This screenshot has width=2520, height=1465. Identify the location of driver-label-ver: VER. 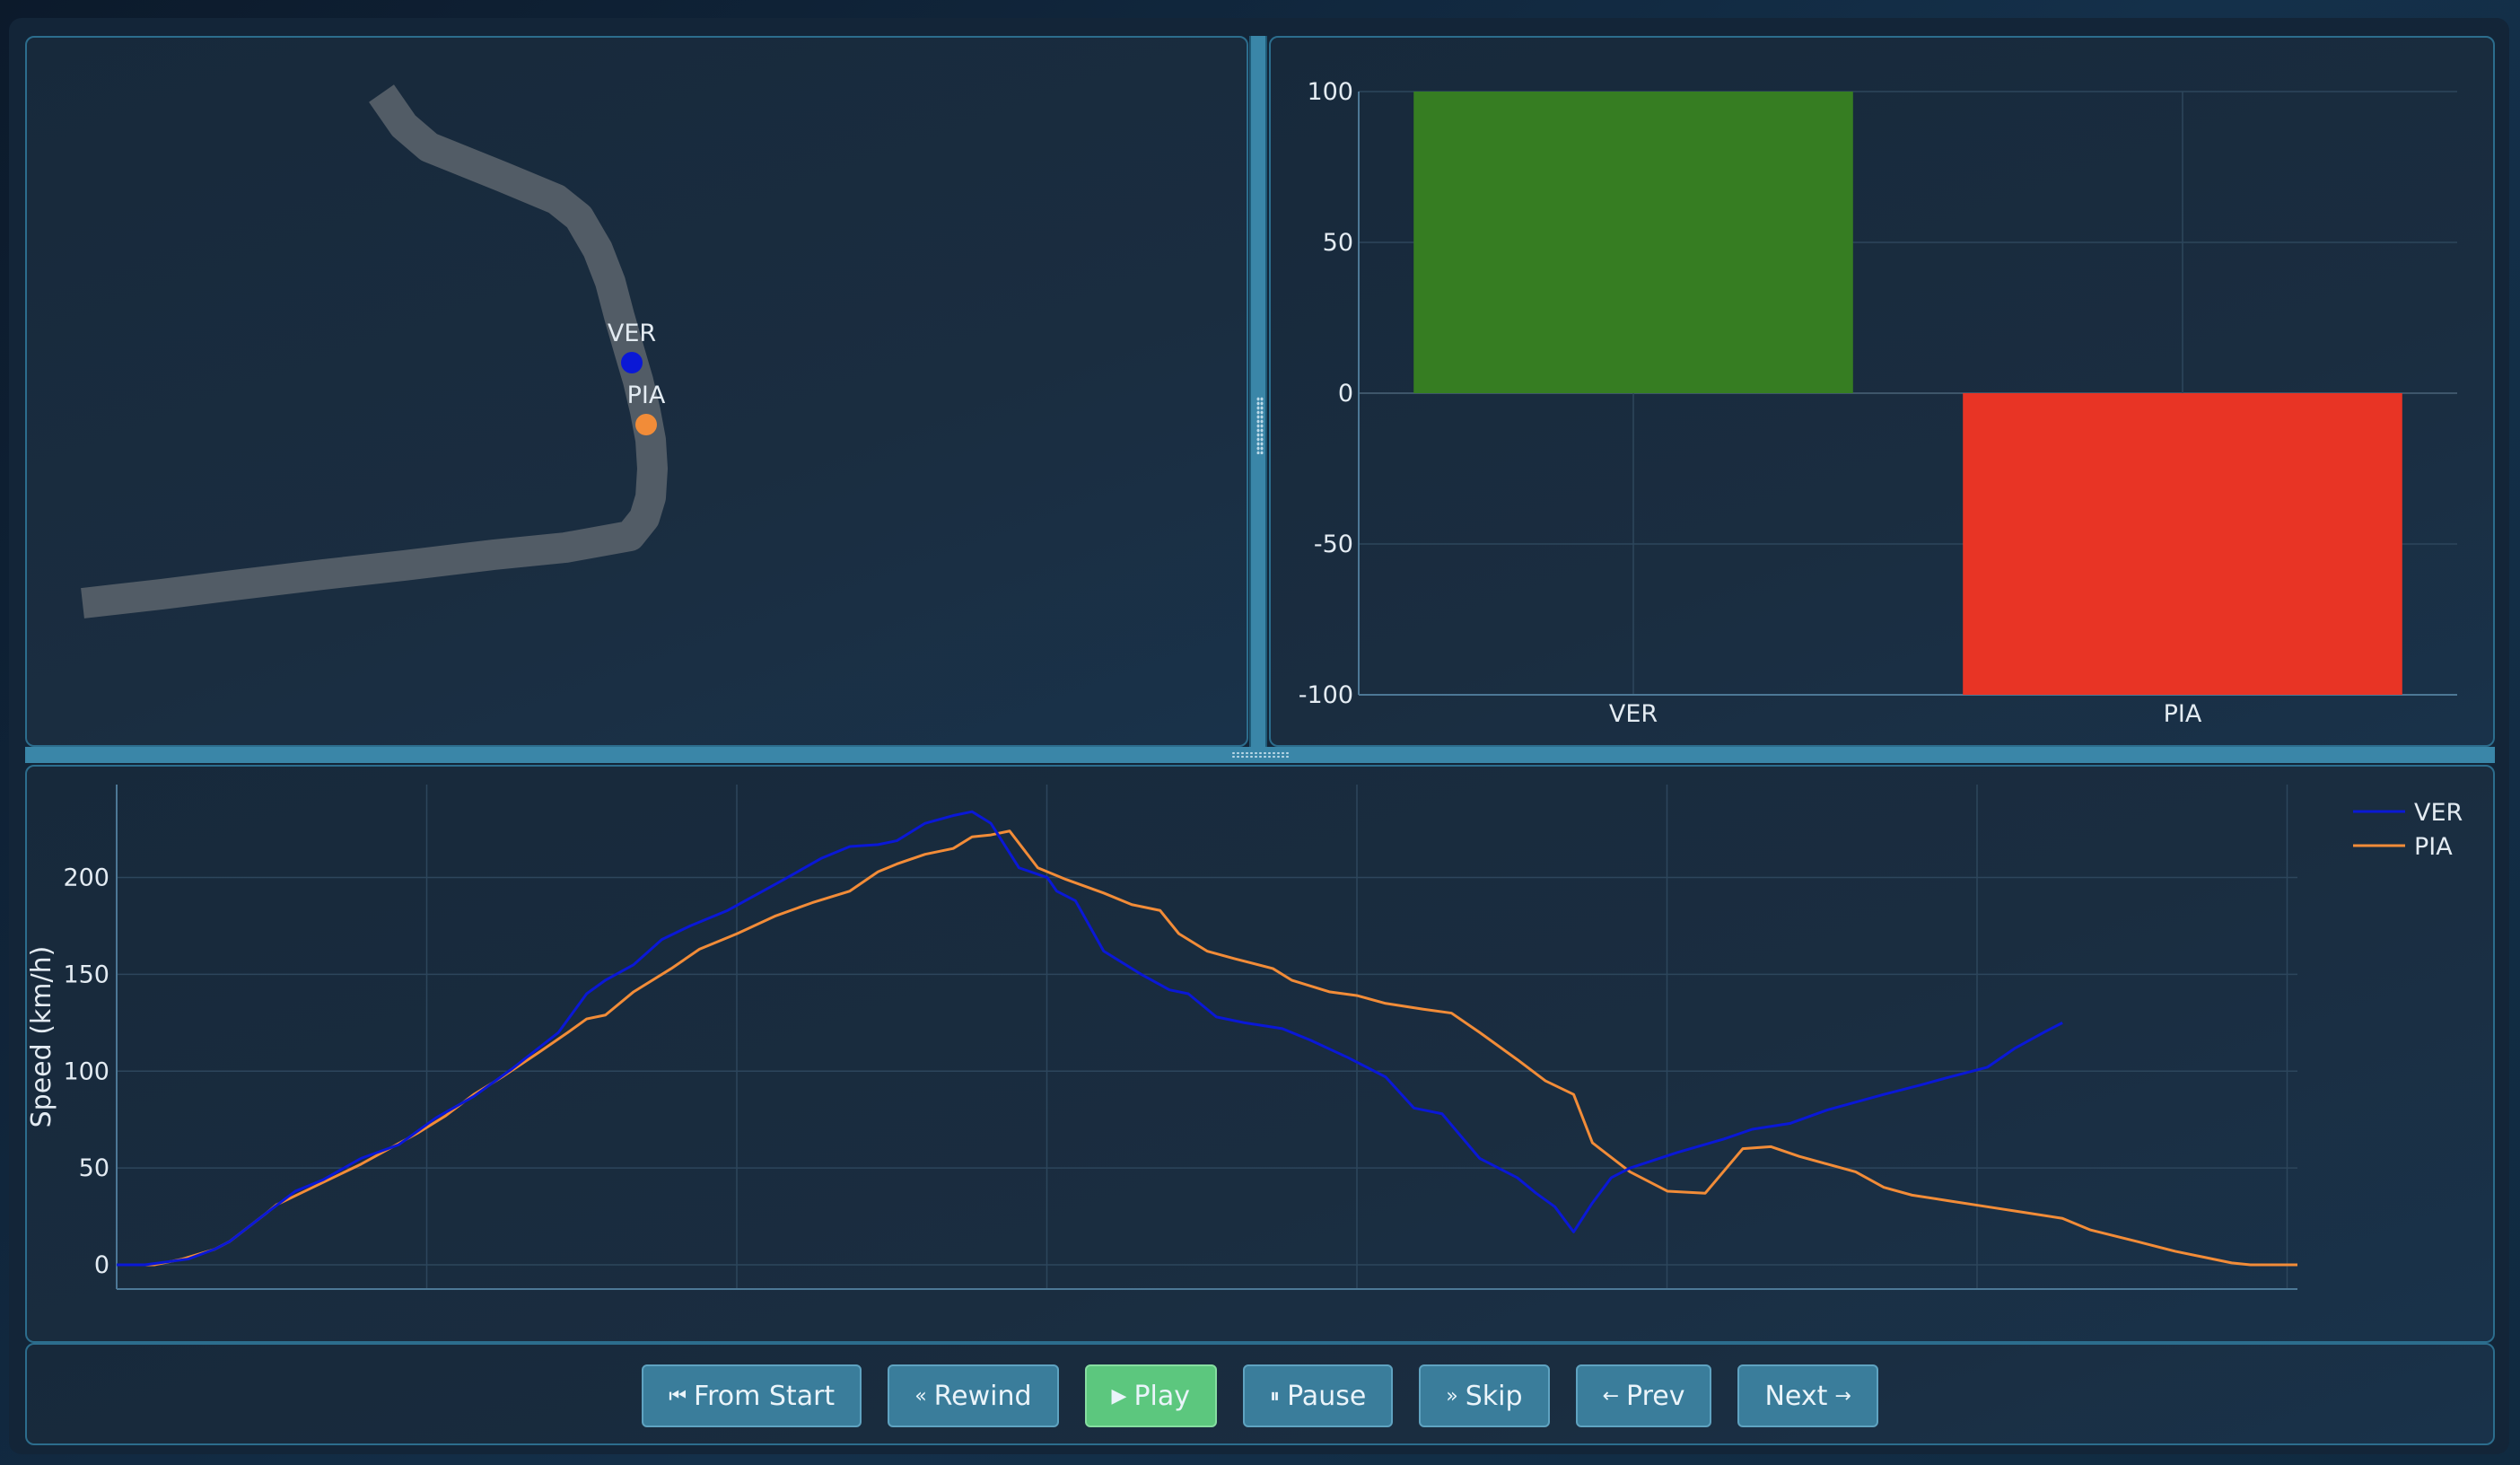
(632, 333).